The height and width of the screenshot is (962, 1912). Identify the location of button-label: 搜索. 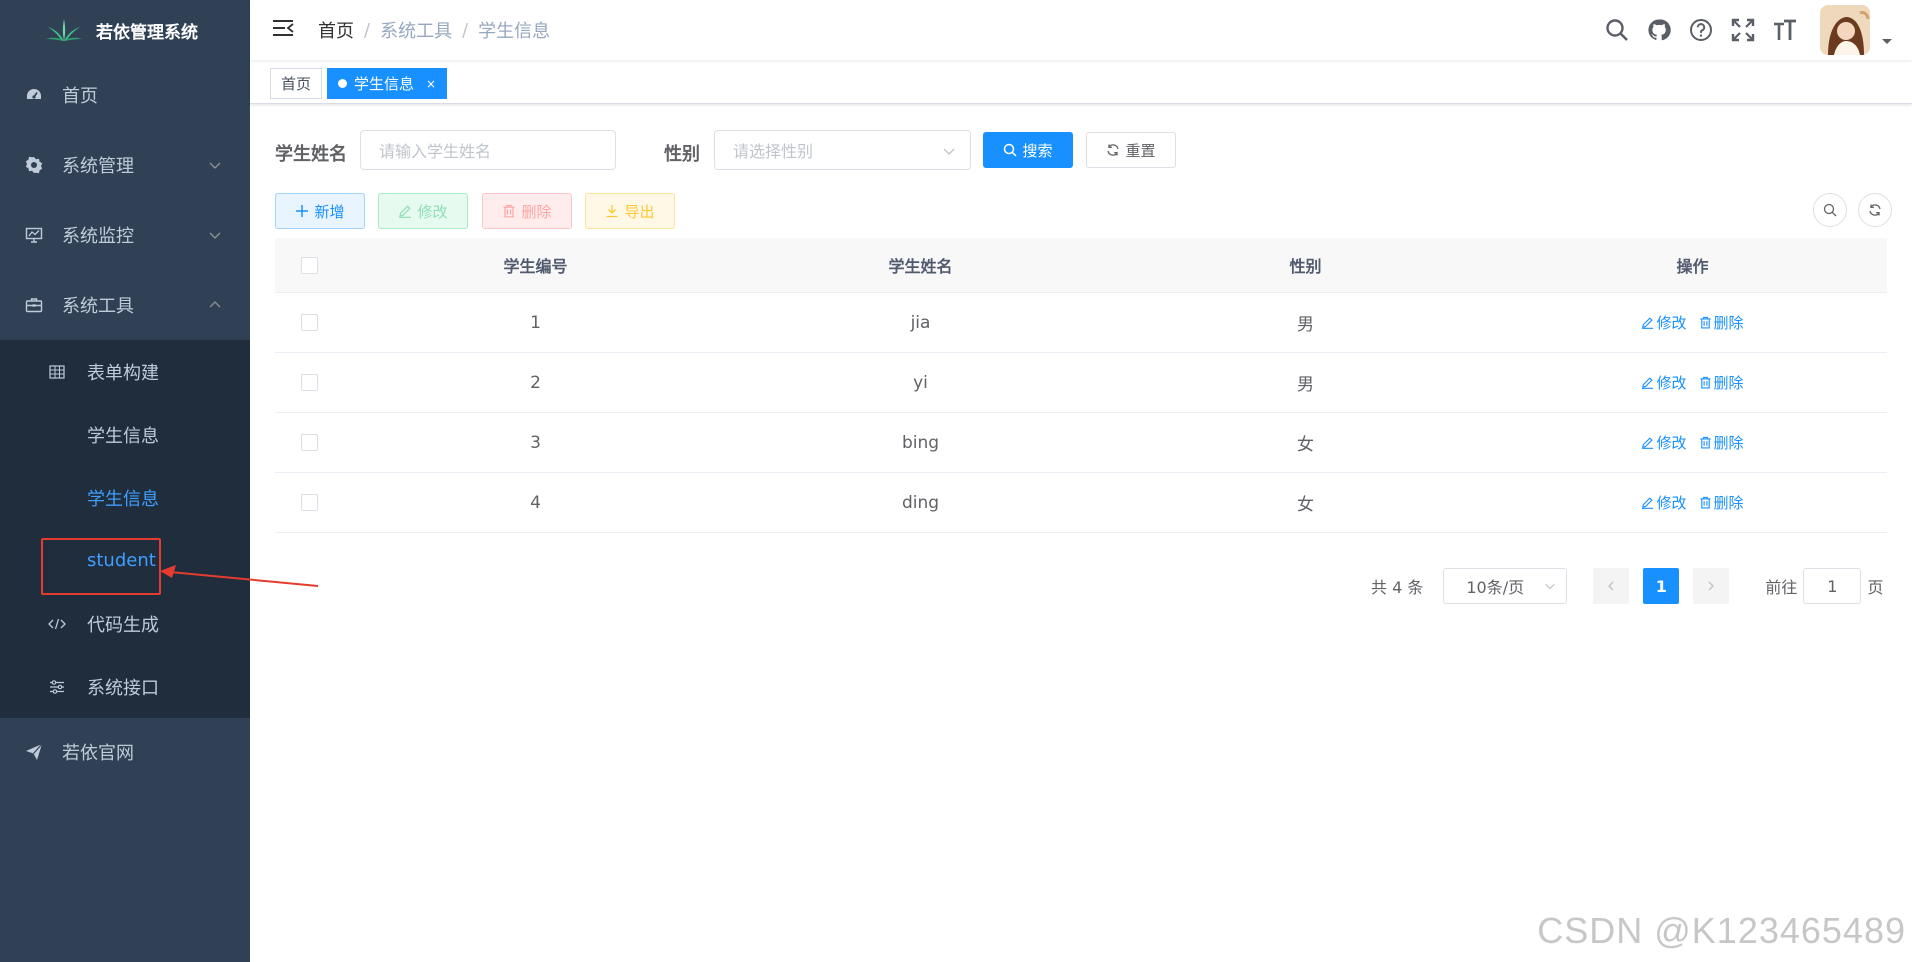
(1037, 150).